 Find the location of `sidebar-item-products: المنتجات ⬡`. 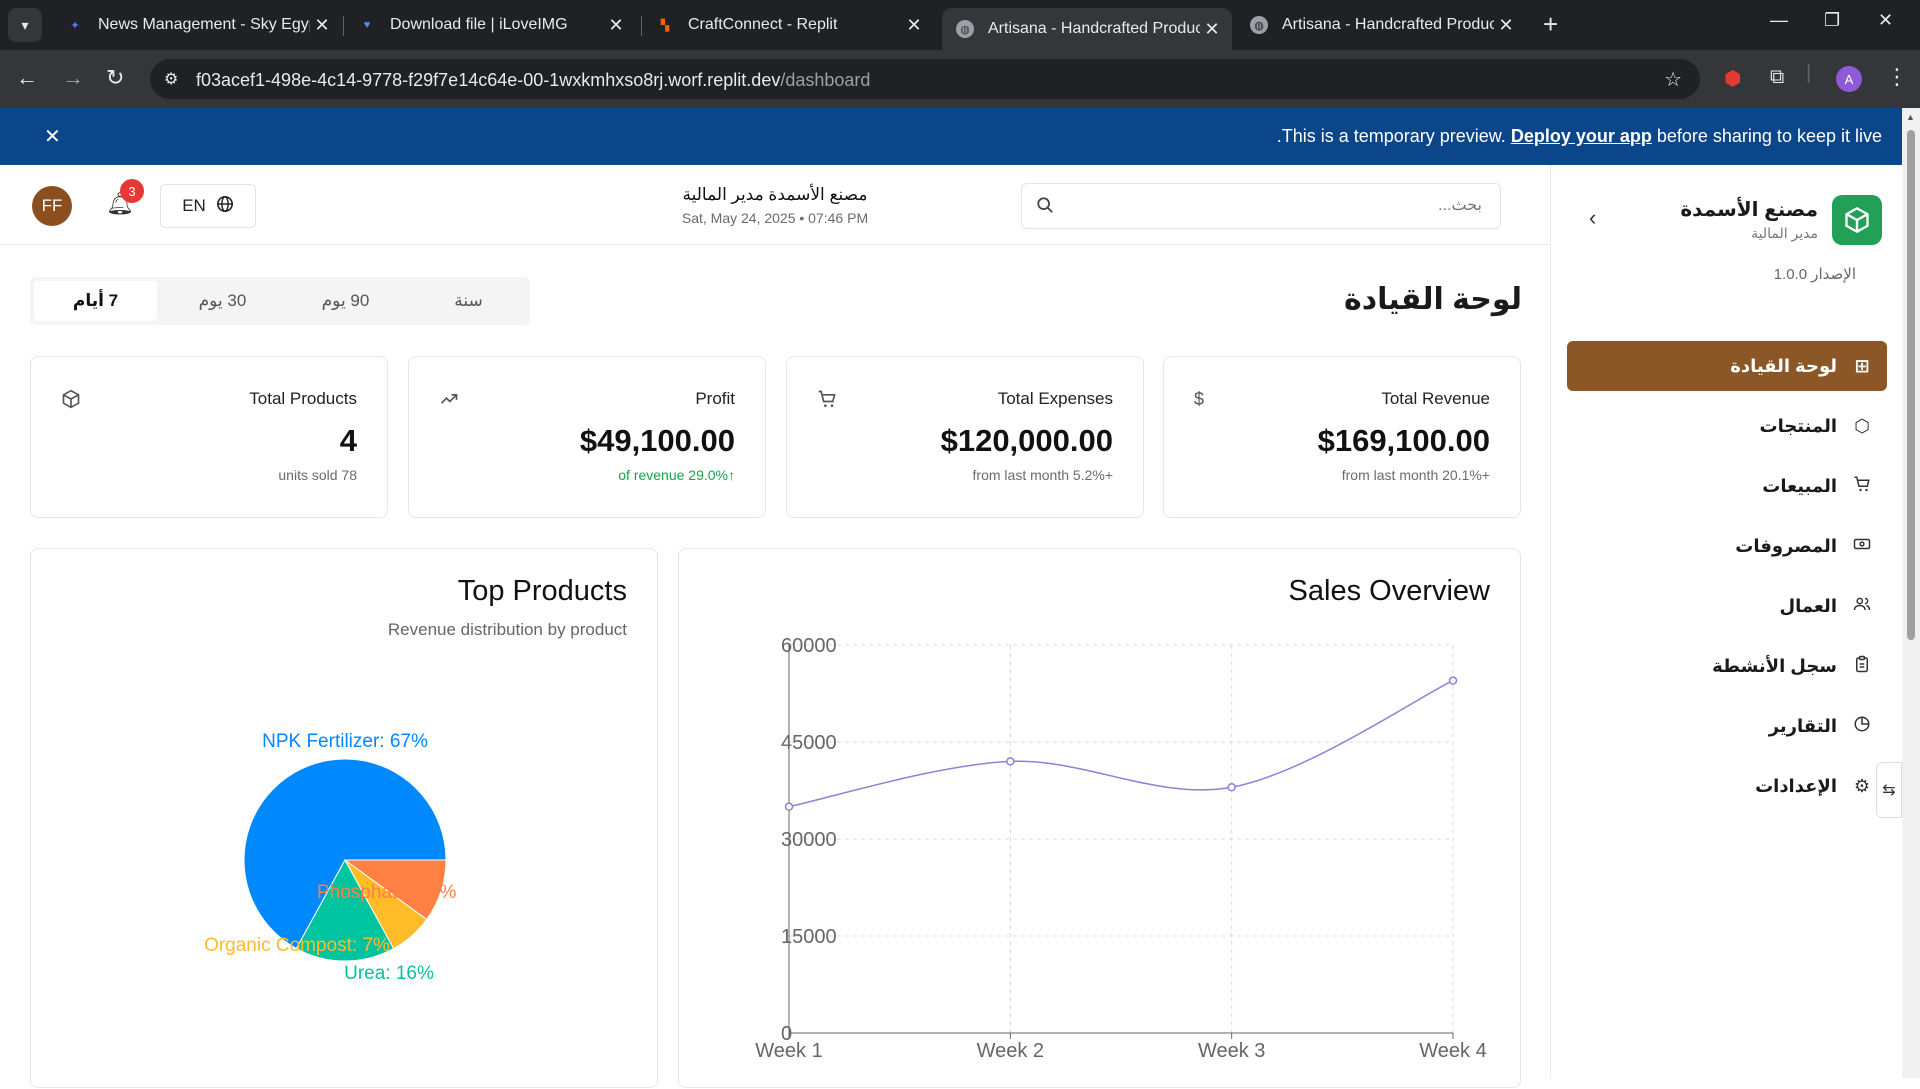

sidebar-item-products: المنتجات ⬡ is located at coordinates (1727, 426).